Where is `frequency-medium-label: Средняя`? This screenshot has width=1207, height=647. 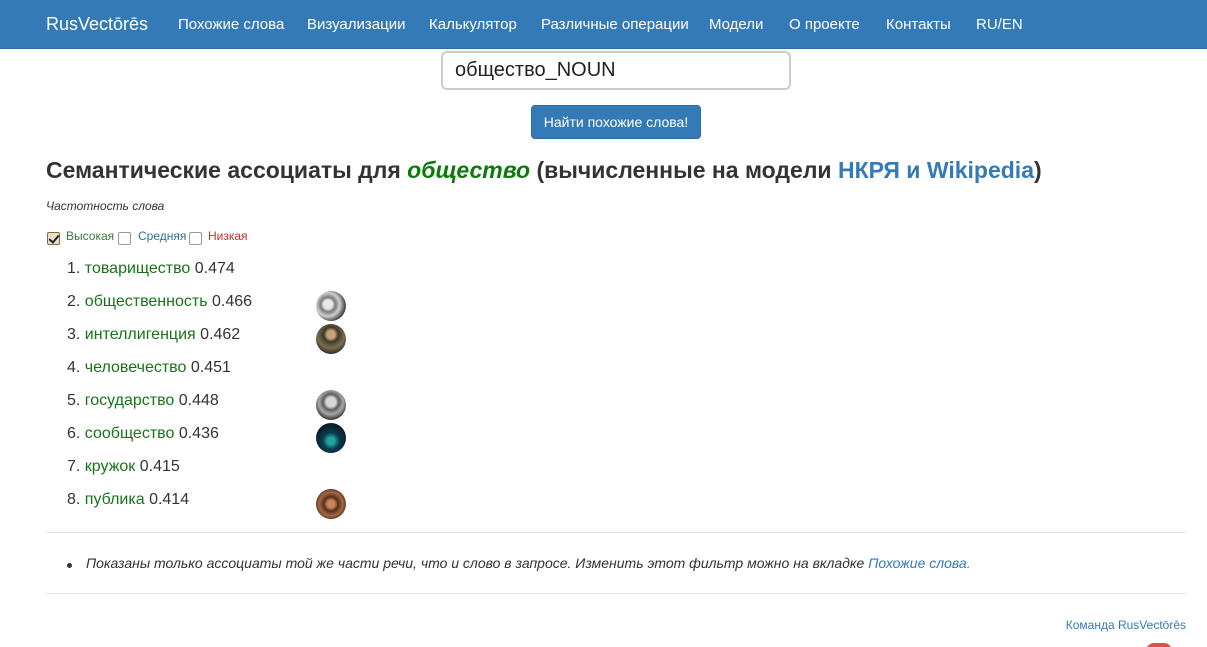
frequency-medium-label: Средняя is located at coordinates (162, 236).